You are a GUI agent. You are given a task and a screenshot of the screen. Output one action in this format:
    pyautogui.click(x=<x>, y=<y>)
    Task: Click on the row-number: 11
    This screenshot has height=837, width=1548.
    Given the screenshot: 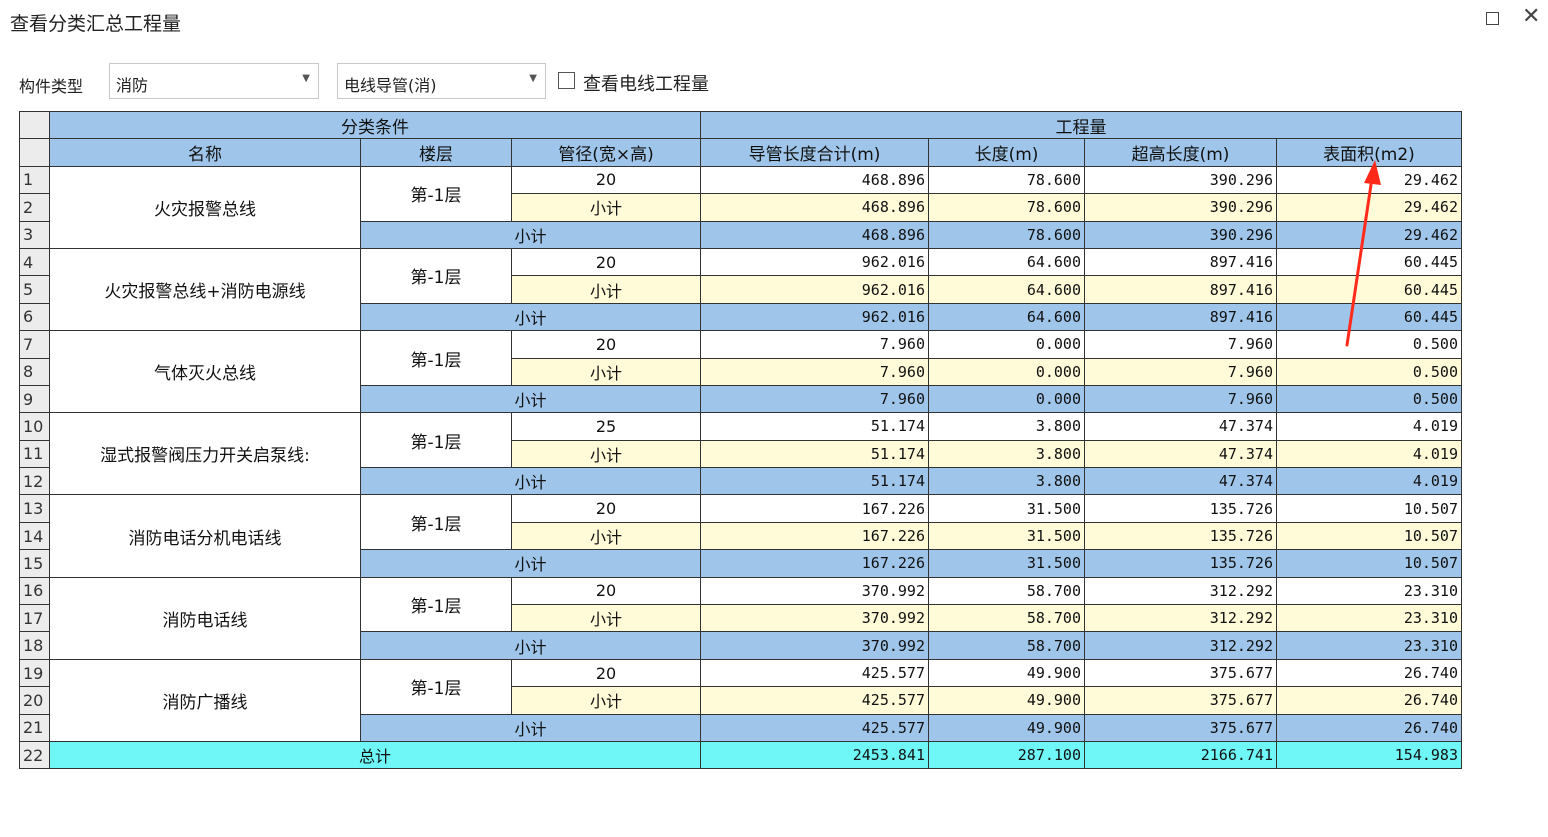 What is the action you would take?
    pyautogui.click(x=34, y=454)
    